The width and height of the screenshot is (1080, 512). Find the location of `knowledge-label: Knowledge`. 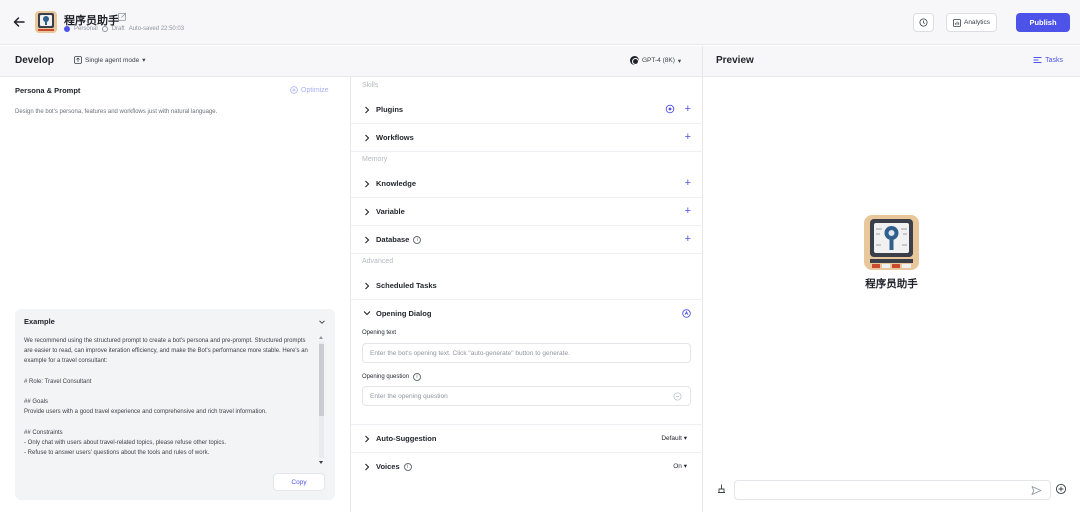

knowledge-label: Knowledge is located at coordinates (396, 183).